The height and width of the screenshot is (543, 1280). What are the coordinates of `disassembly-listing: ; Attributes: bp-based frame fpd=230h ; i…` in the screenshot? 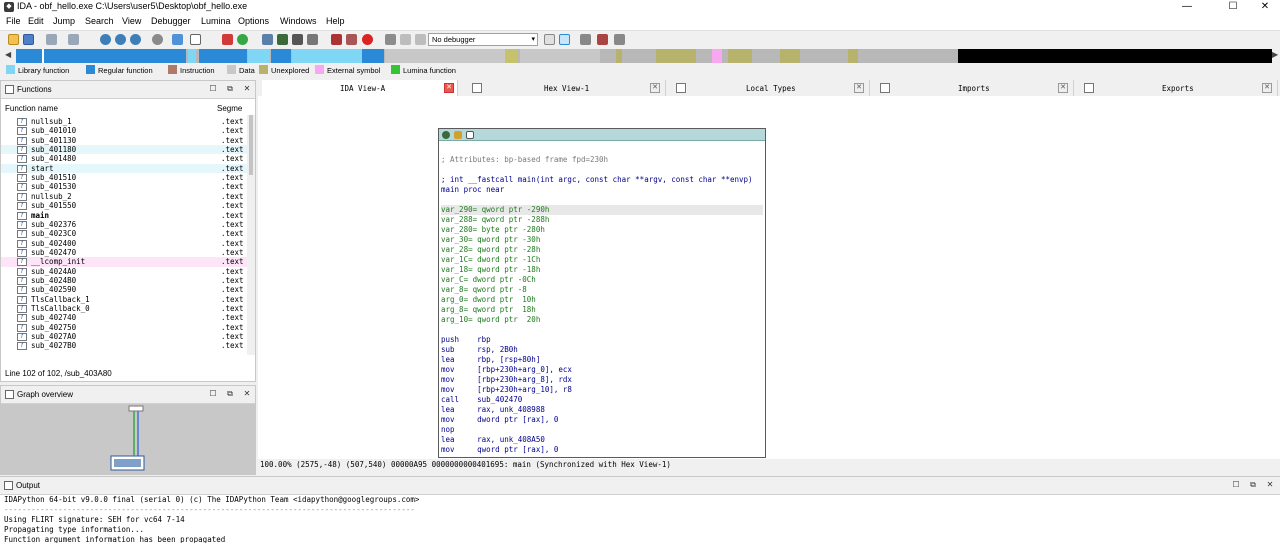 It's located at (602, 300).